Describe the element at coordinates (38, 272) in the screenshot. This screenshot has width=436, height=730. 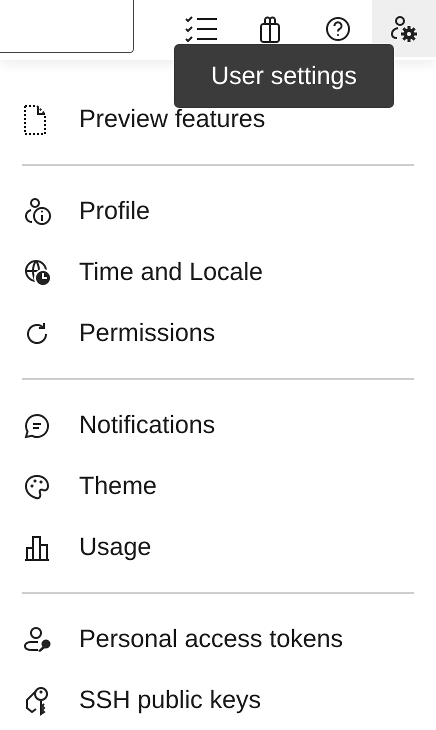
I see `globe-clock-icon` at that location.